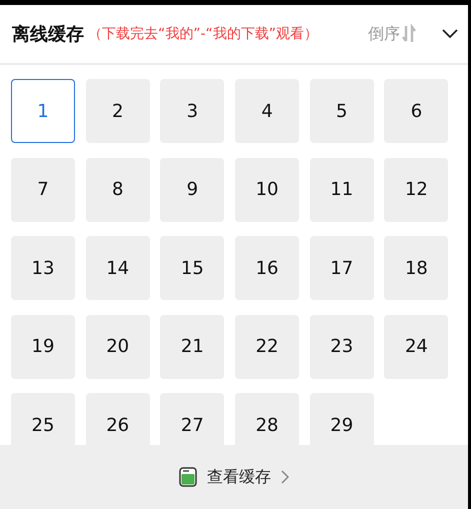 This screenshot has height=509, width=471. I want to click on episode-tile: 28, so click(267, 419).